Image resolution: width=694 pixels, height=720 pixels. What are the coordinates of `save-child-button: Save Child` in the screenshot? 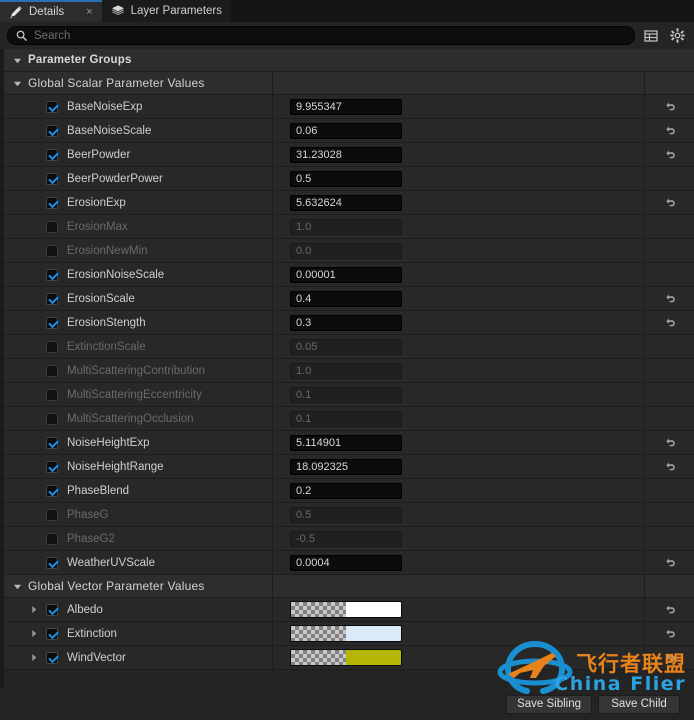 It's located at (639, 704).